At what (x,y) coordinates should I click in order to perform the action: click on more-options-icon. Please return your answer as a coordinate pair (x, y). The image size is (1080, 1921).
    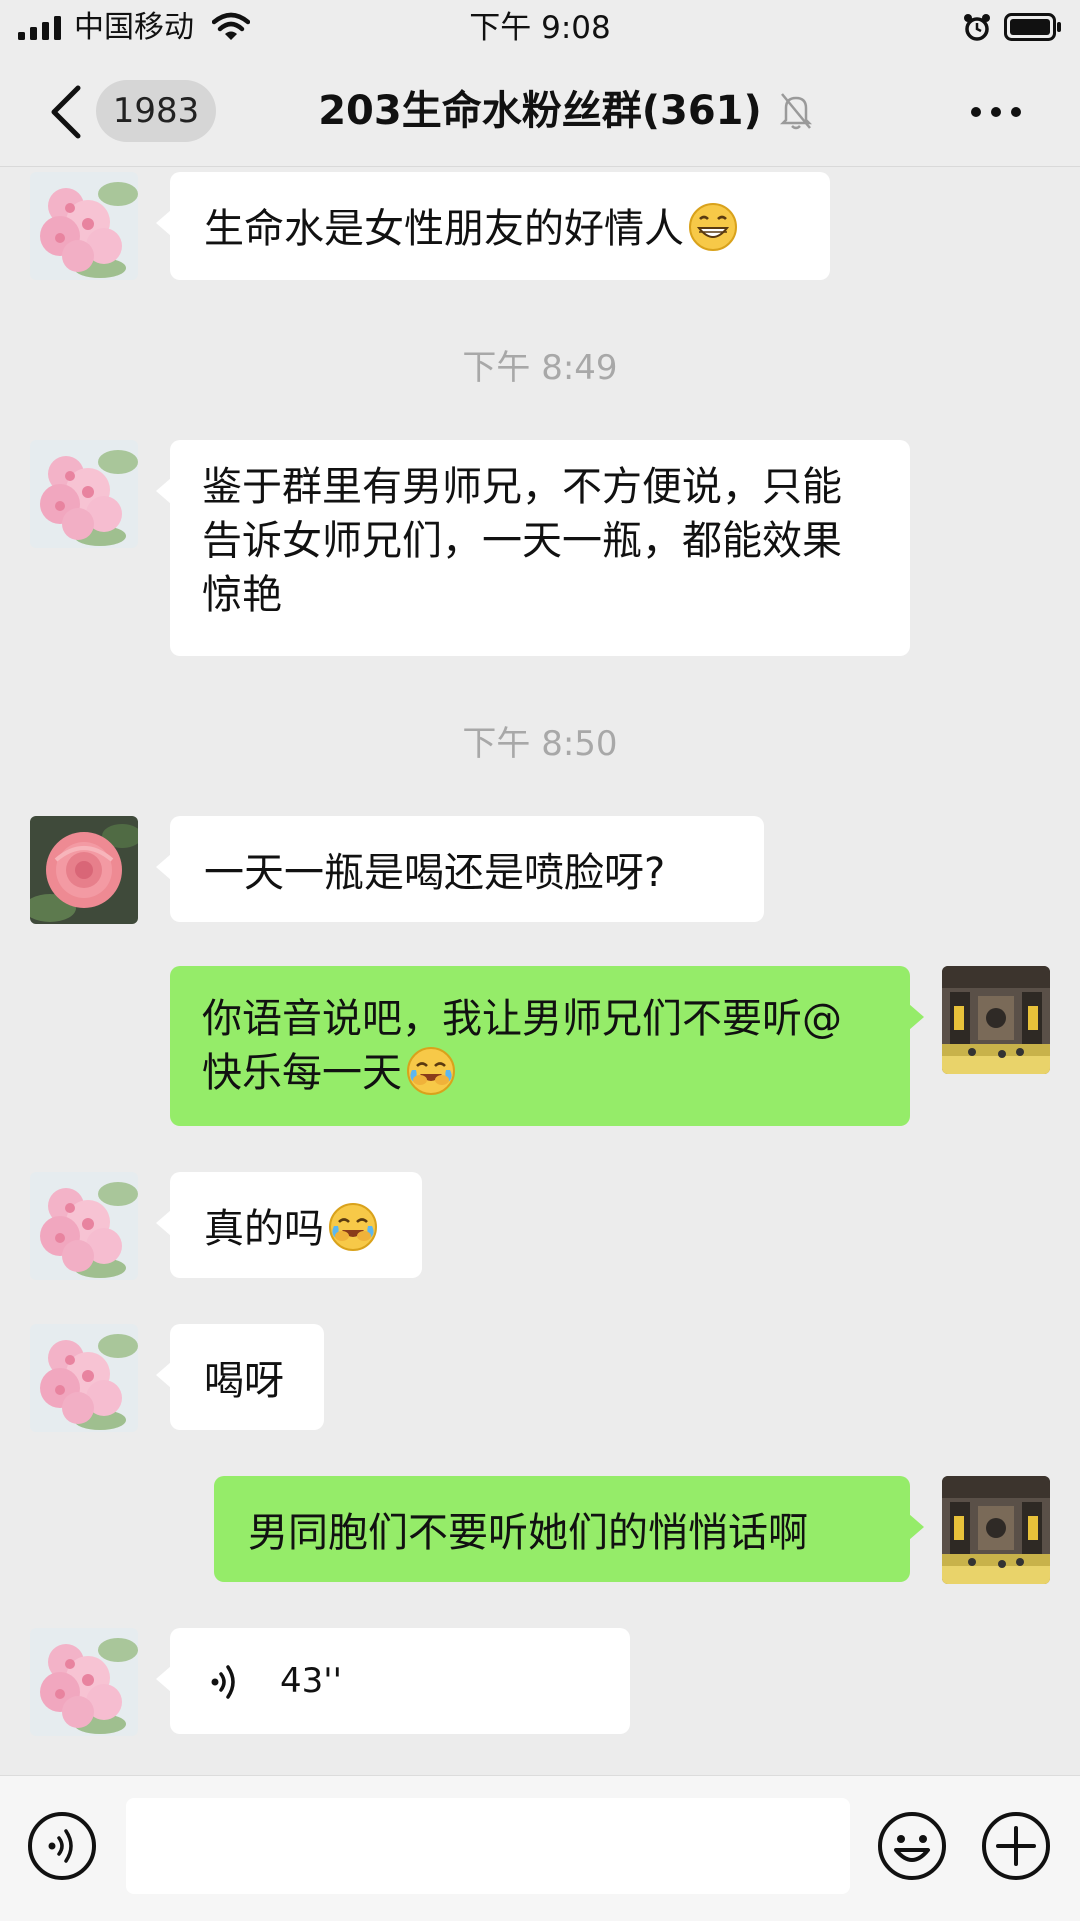
    Looking at the image, I should click on (996, 112).